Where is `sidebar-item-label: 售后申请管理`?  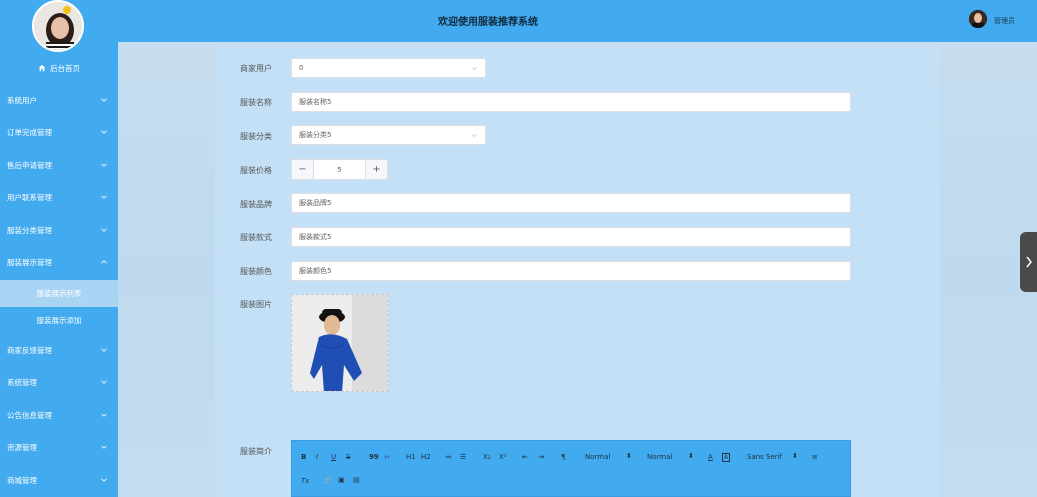 sidebar-item-label: 售后申请管理 is located at coordinates (29, 165).